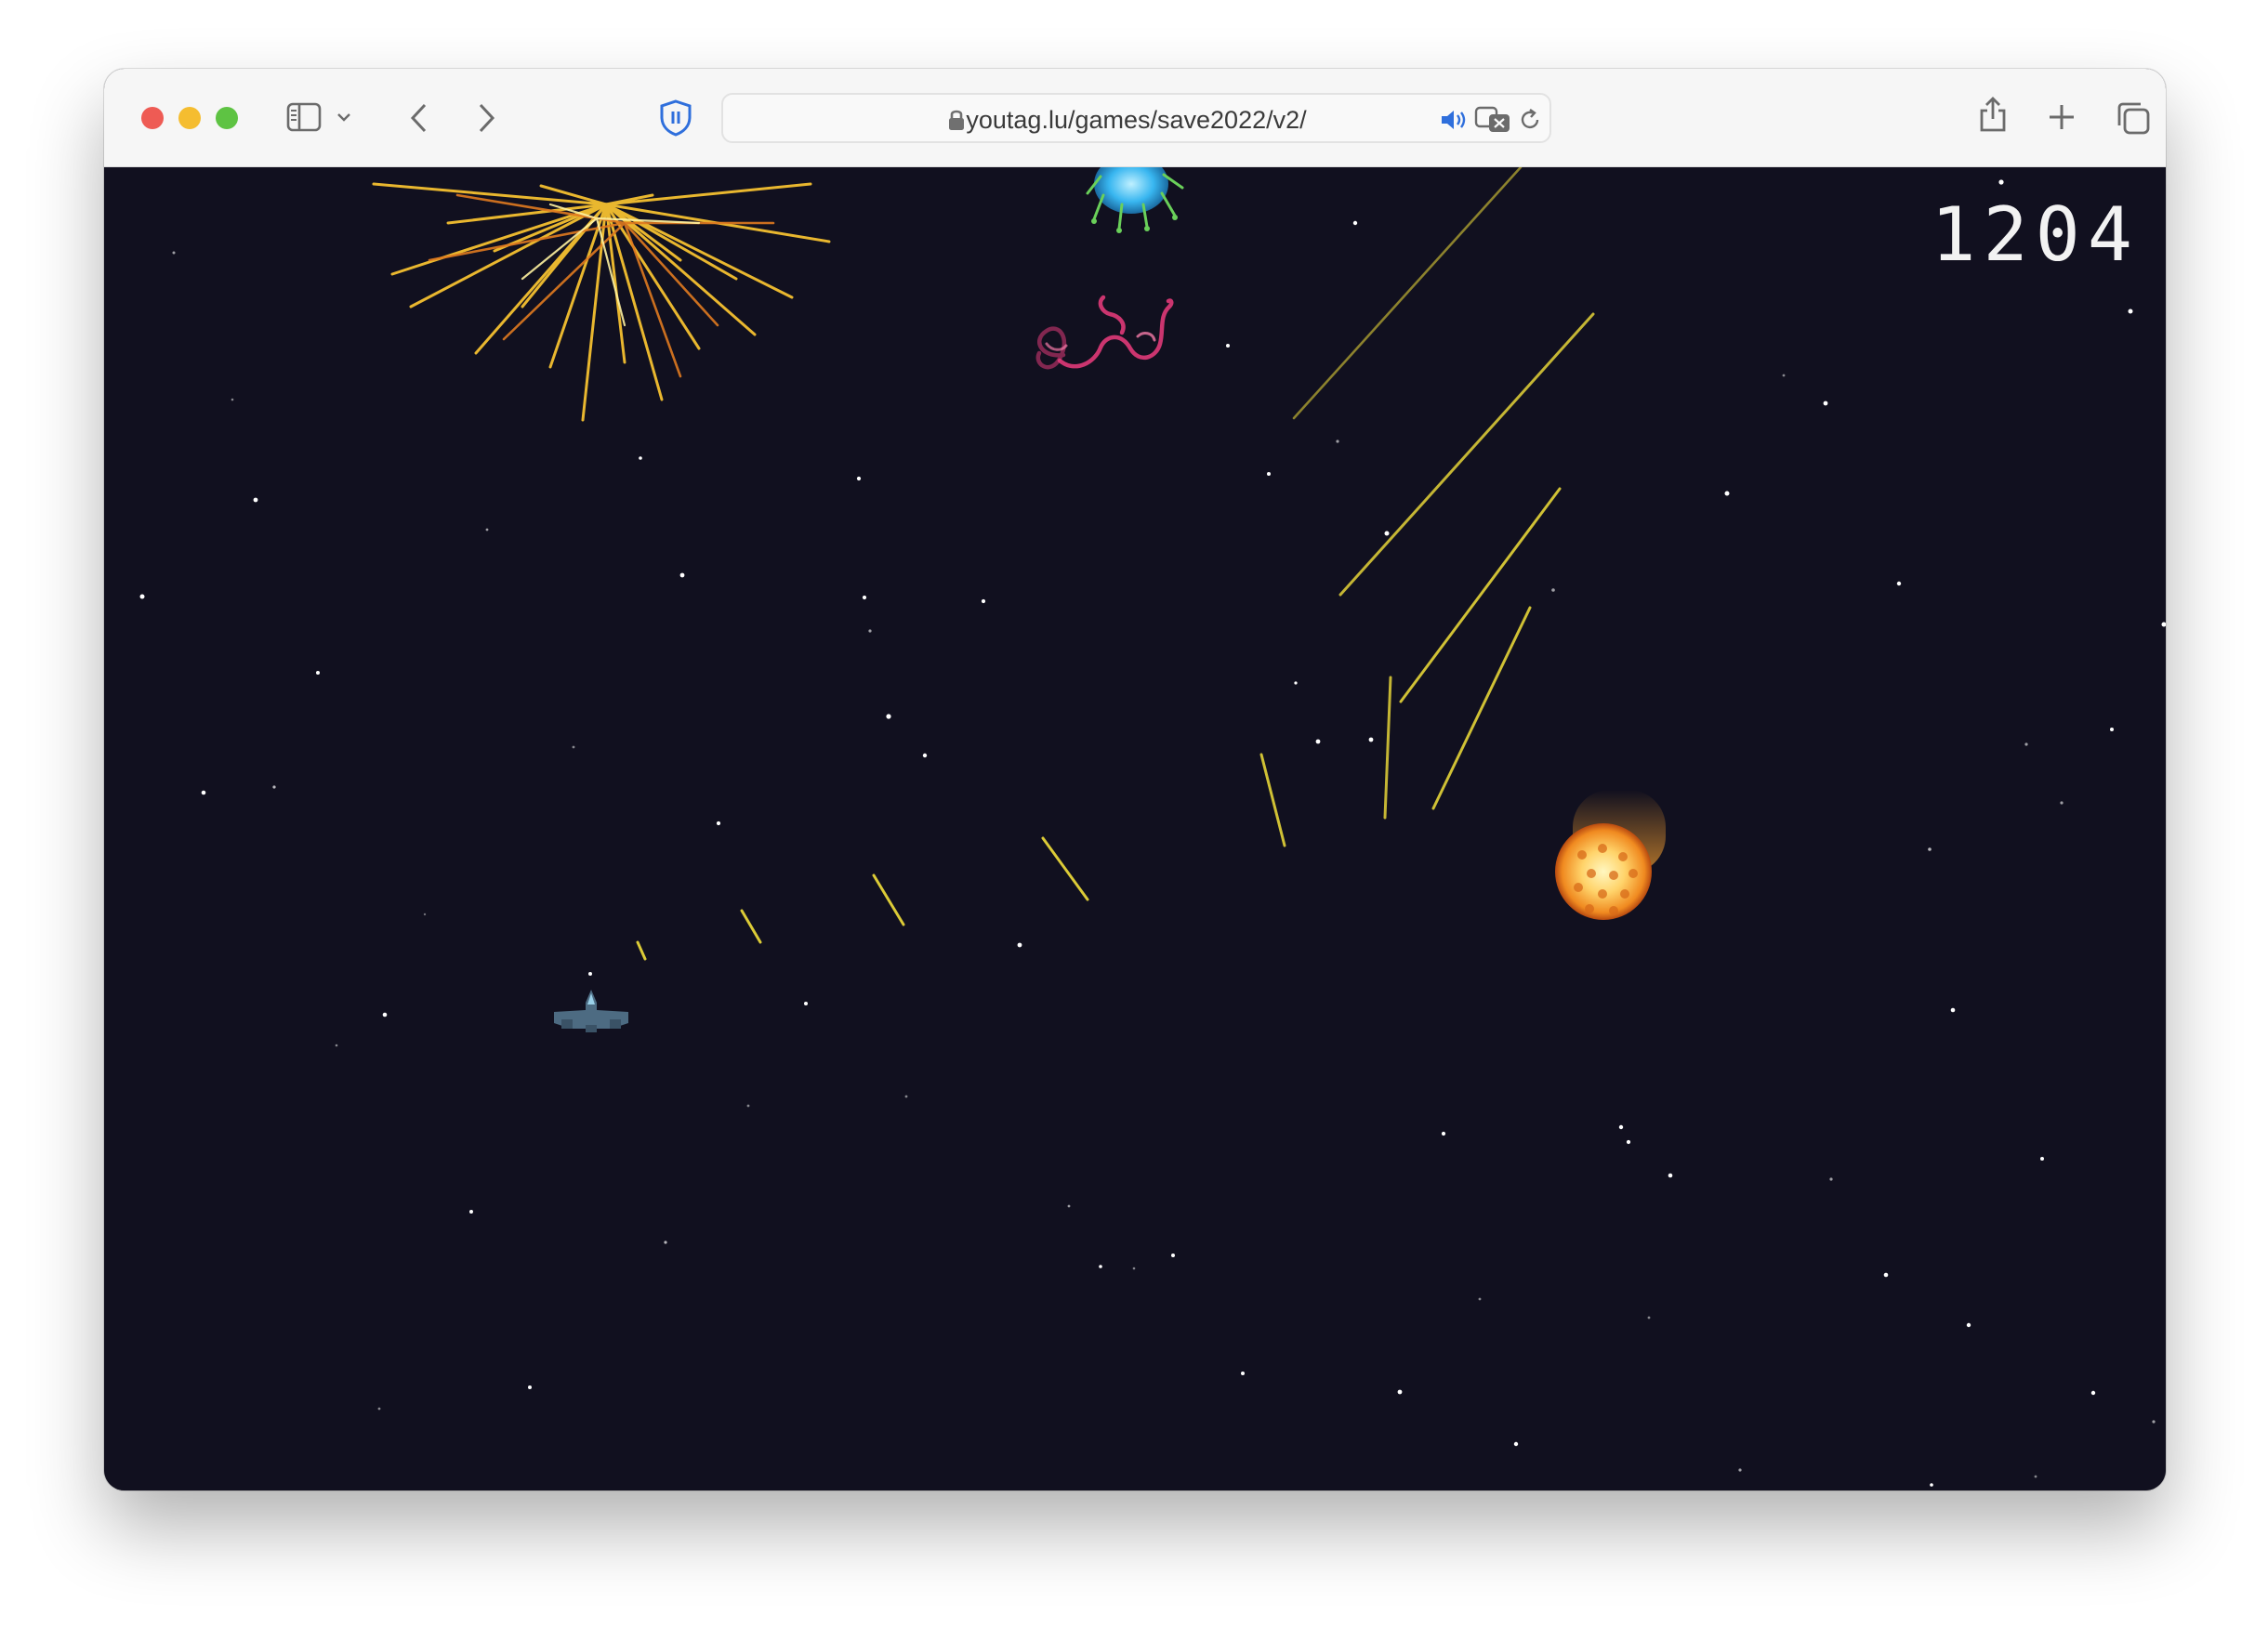  What do you see at coordinates (304, 117) in the screenshot?
I see `sidebar-icon` at bounding box center [304, 117].